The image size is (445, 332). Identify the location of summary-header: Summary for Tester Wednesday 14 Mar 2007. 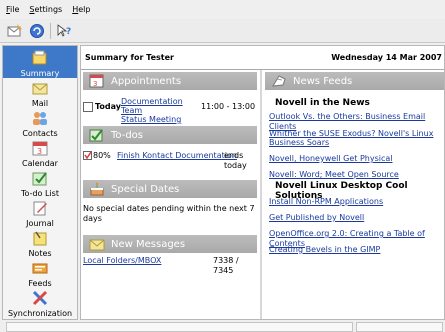
(262, 58).